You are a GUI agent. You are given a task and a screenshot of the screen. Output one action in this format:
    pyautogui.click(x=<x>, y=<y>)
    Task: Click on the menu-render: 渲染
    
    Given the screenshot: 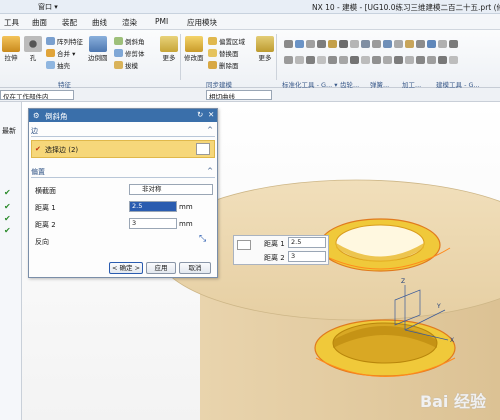 What is the action you would take?
    pyautogui.click(x=129, y=22)
    